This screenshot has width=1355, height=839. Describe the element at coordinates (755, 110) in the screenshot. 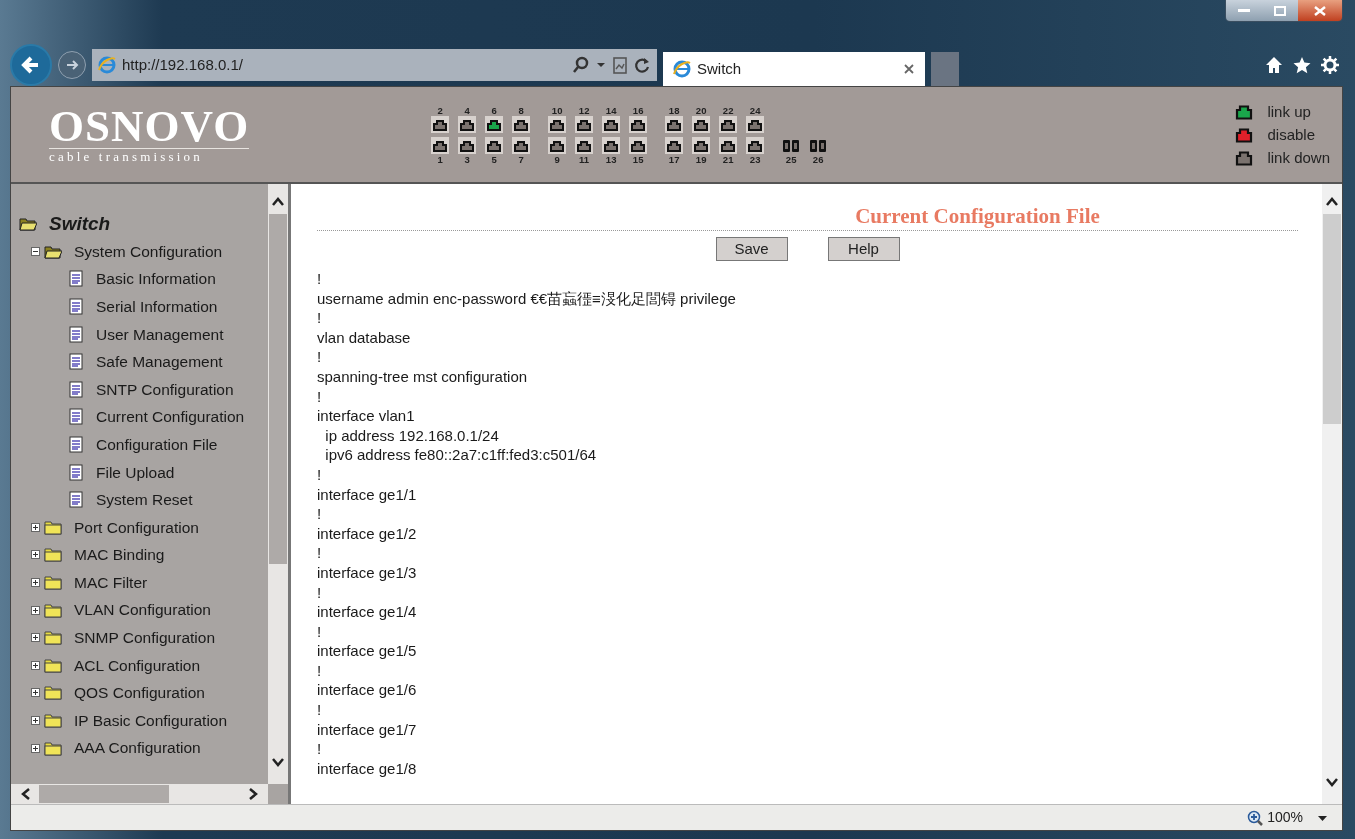

I see `port-number: 24` at that location.